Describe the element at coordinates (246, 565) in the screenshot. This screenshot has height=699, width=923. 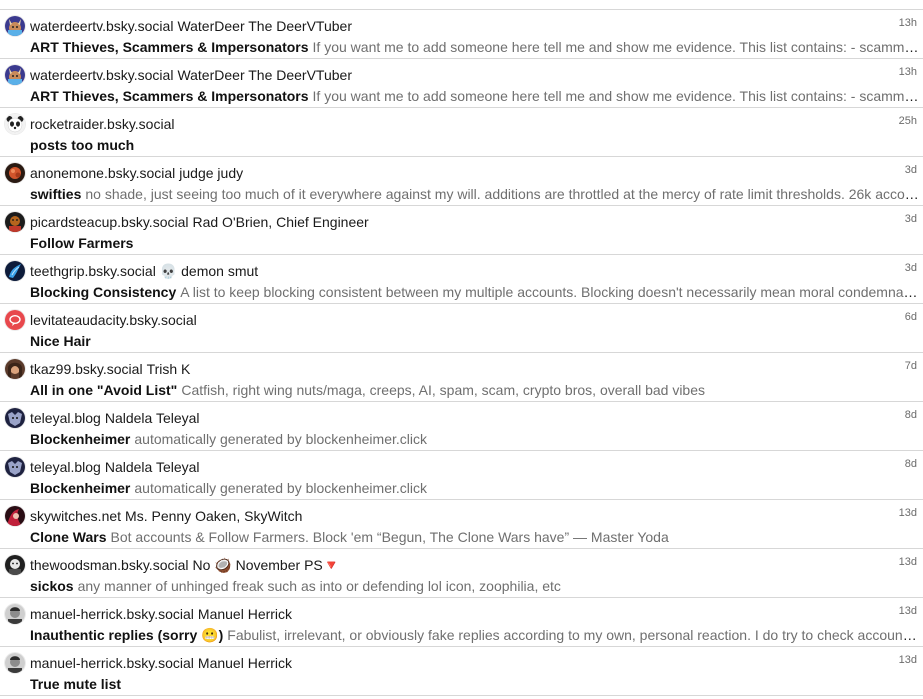
I see `author-display-name: No 🥥 November` at that location.